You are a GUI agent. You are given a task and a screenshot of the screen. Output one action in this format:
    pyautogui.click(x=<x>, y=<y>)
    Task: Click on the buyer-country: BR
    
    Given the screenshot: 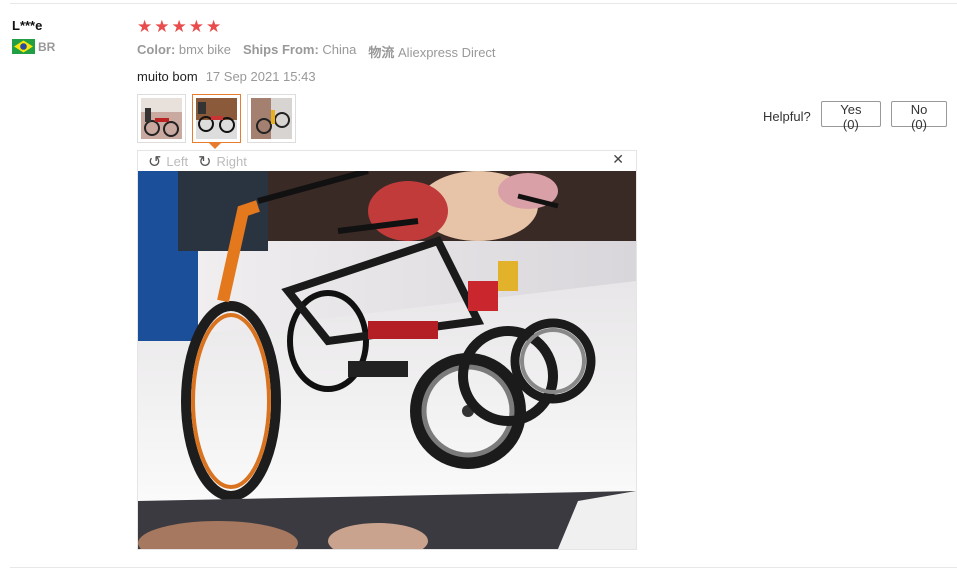 What is the action you would take?
    pyautogui.click(x=33, y=46)
    